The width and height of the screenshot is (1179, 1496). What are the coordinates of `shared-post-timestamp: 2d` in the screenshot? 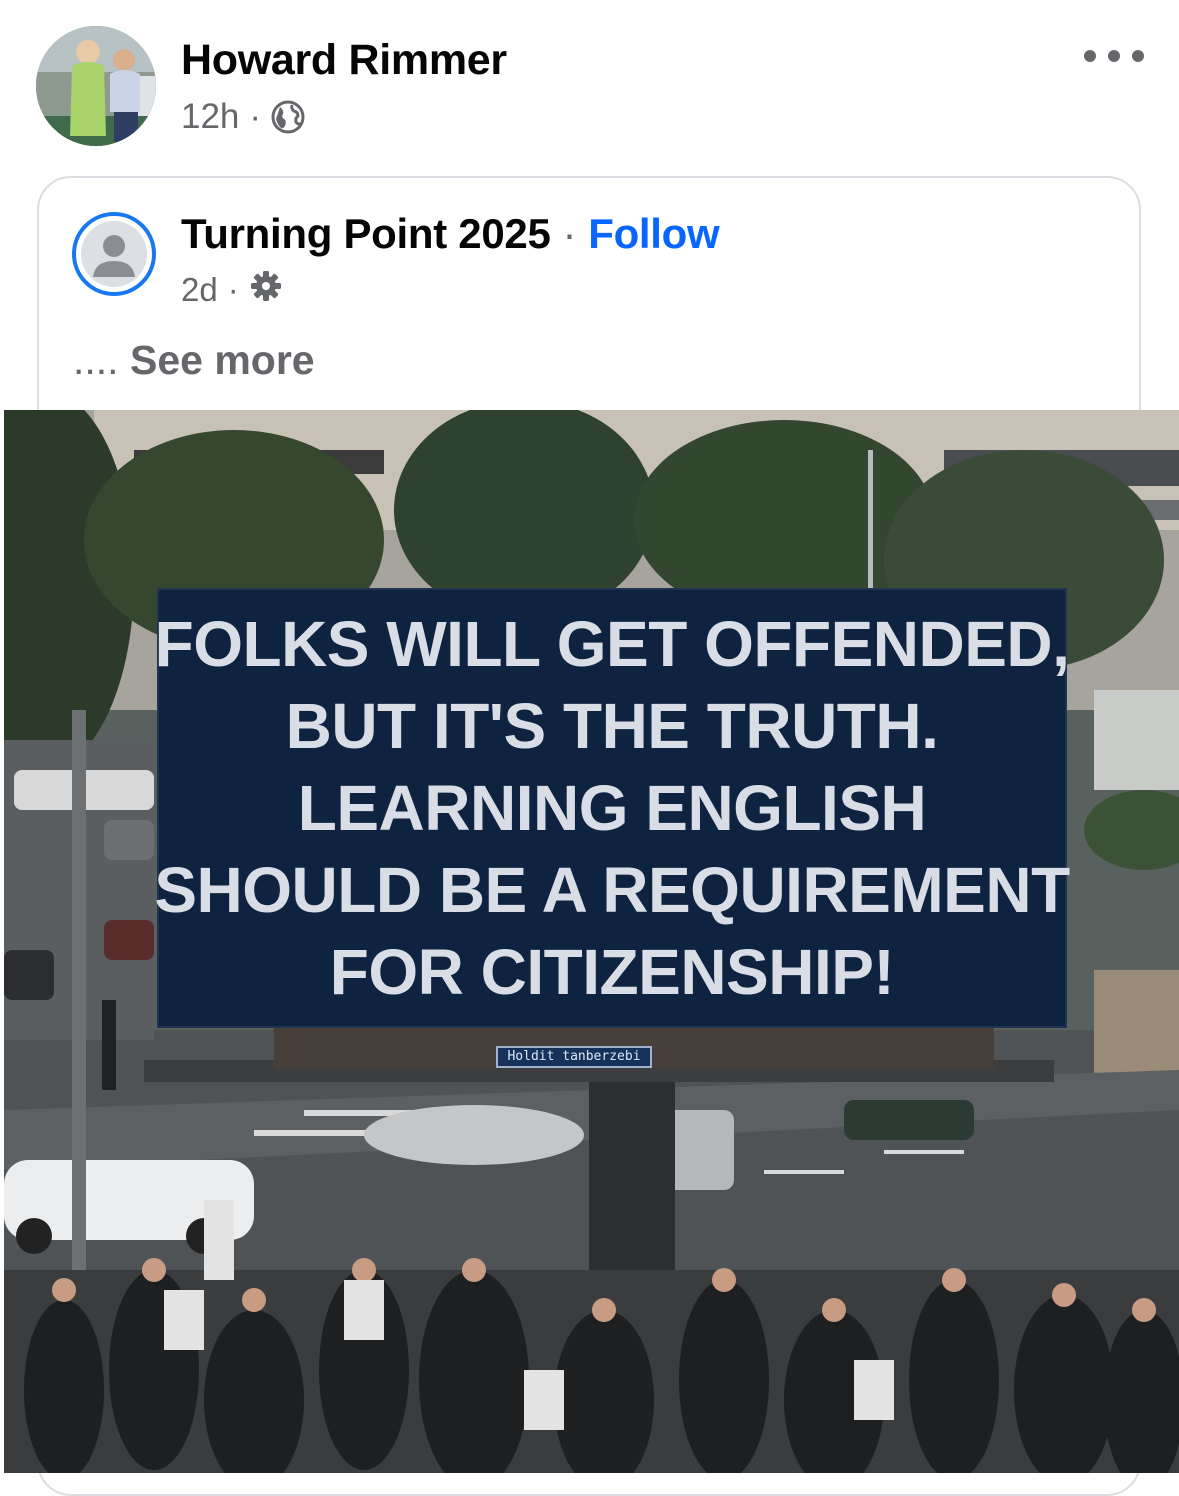 It's located at (199, 290).